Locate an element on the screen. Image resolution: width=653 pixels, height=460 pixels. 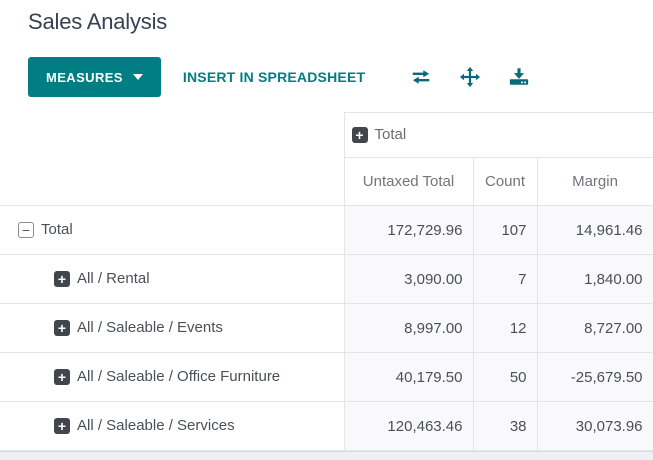
row-label: All / Saleable / Office Furniture is located at coordinates (179, 377).